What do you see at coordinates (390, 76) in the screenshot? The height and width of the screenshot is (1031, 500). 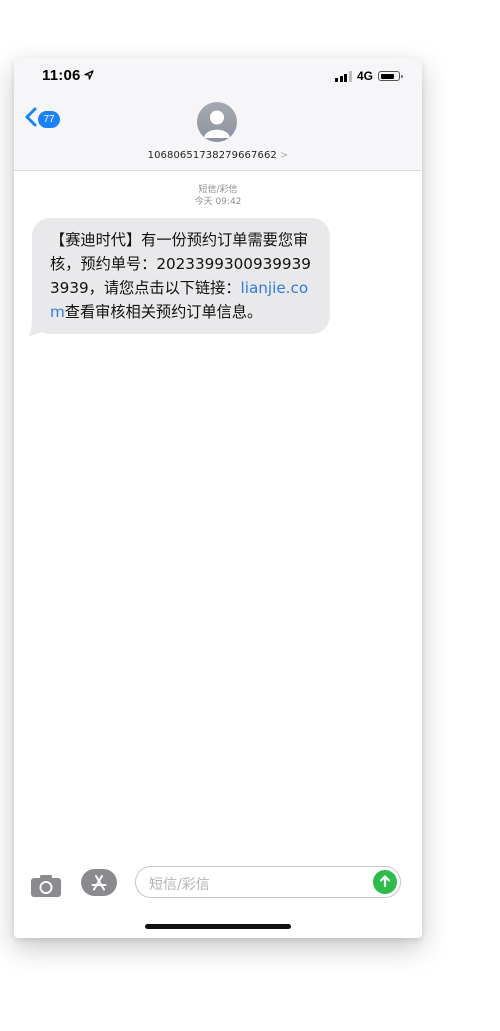 I see `battery-icon` at bounding box center [390, 76].